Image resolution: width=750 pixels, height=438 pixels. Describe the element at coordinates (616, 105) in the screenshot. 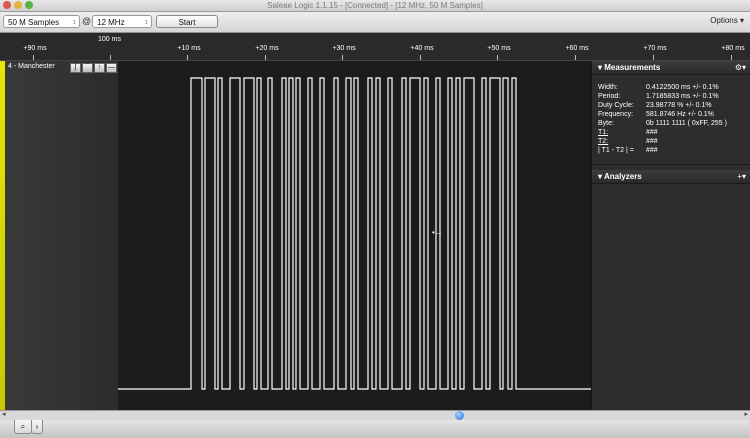

I see `measurement-label: Duty Cycle:` at that location.